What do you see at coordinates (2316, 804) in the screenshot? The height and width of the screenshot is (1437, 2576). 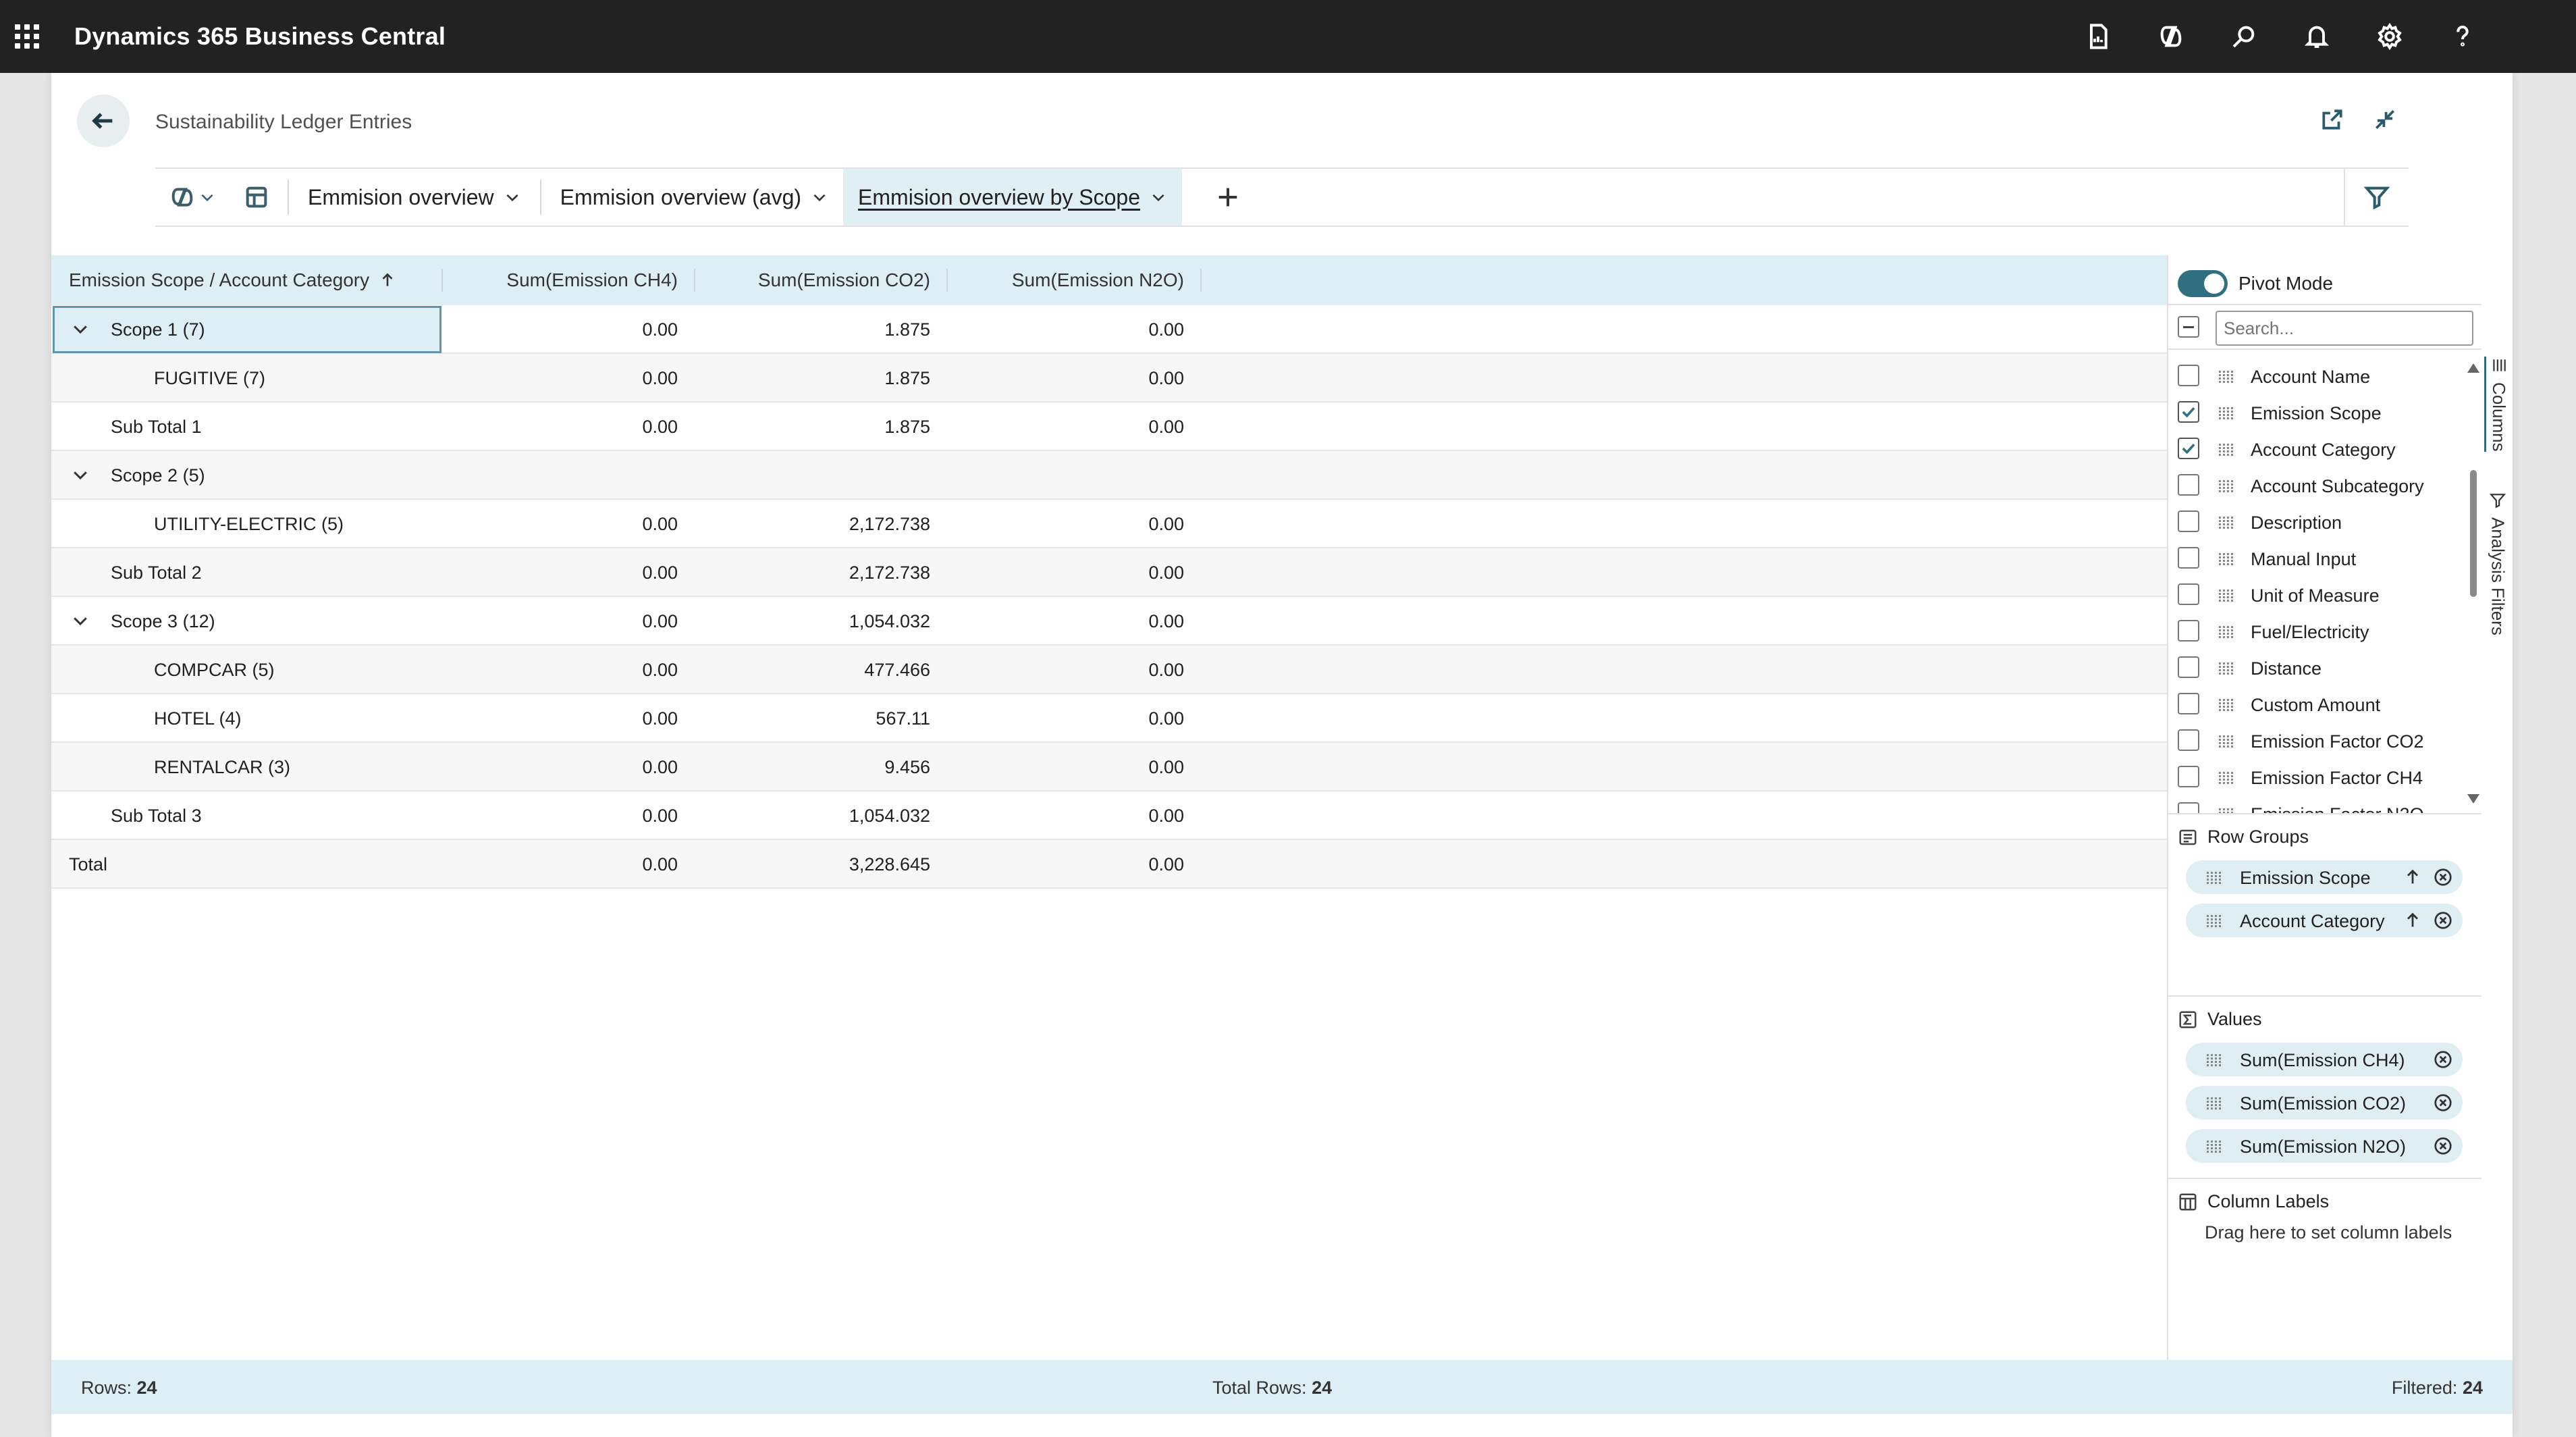 I see `column-list-item: Emission Factor N2O` at bounding box center [2316, 804].